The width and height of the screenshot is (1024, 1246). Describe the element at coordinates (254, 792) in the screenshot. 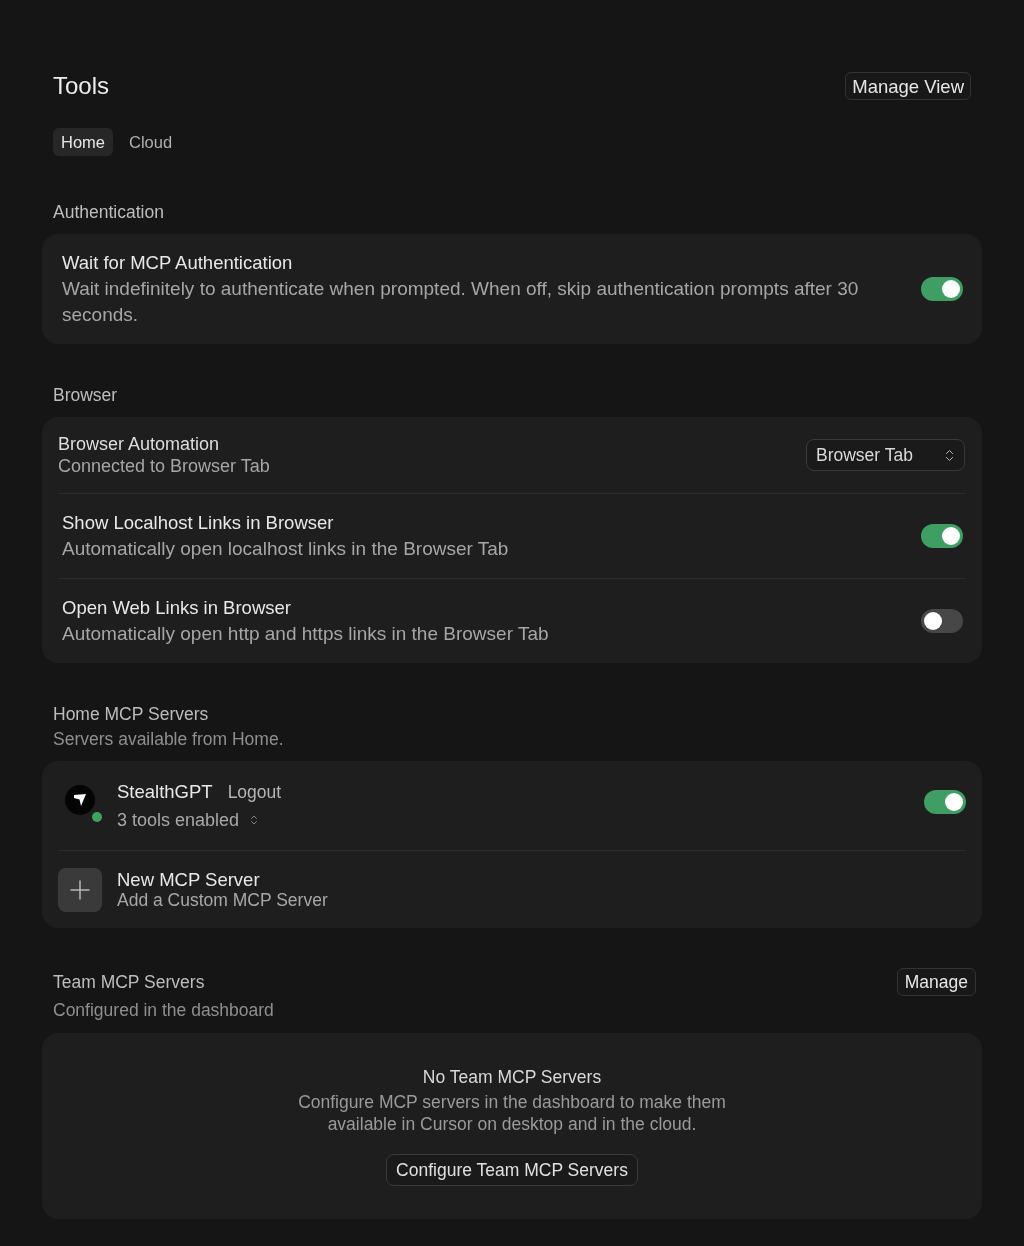

I see `logout-link: Logout` at that location.